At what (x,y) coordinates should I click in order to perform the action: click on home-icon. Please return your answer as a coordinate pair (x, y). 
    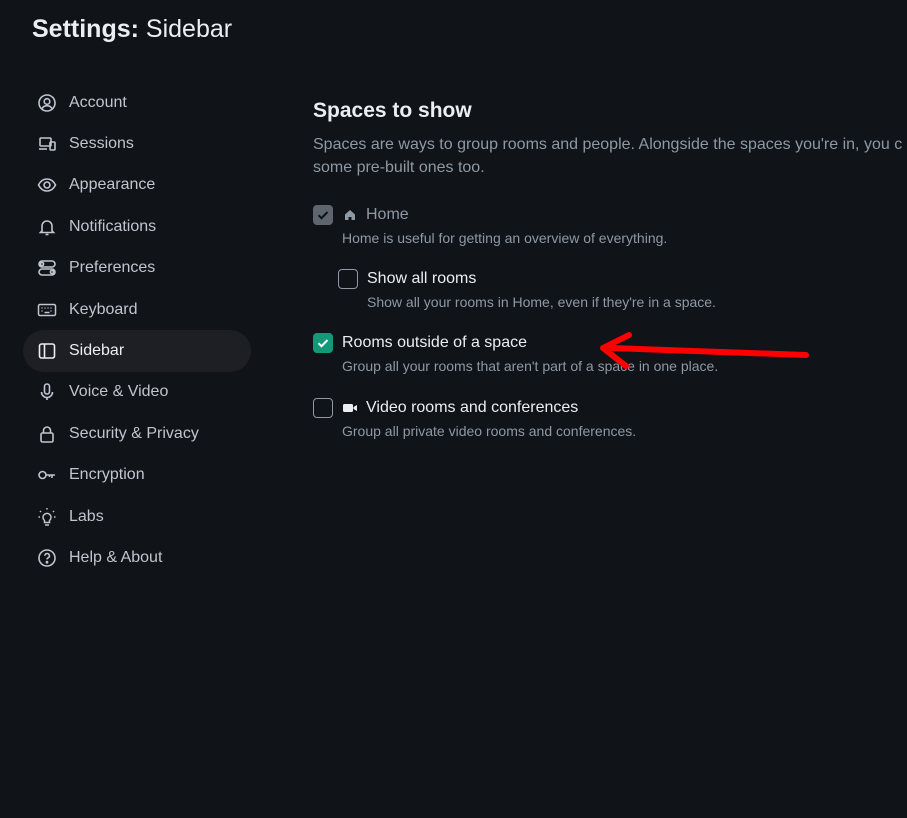
    Looking at the image, I should click on (350, 215).